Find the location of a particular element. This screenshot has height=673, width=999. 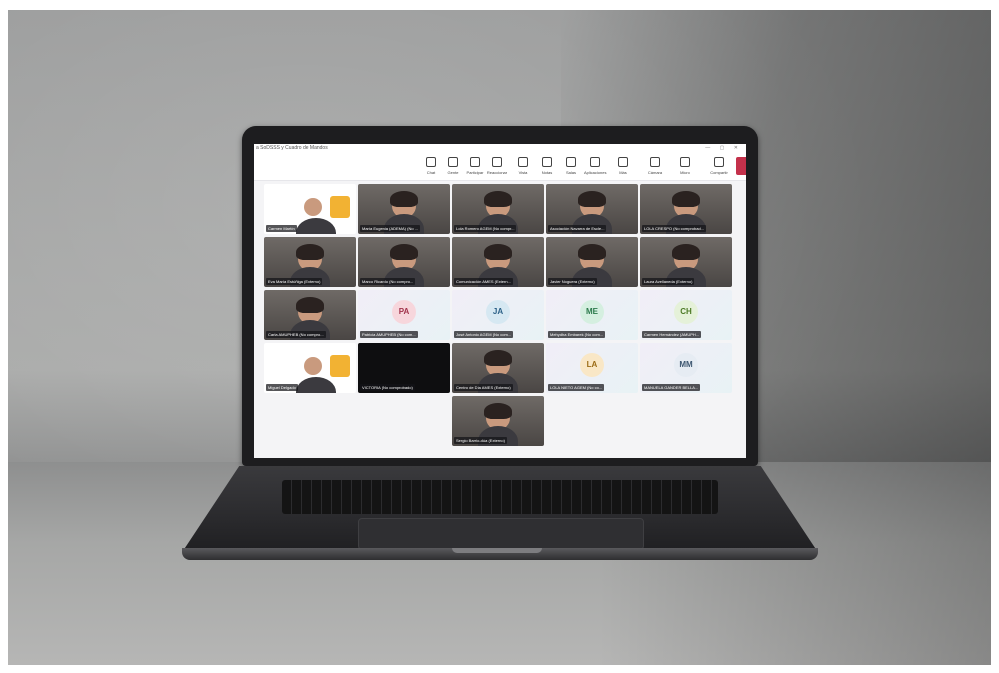

toolbar-label: Reaccionar is located at coordinates (497, 172).